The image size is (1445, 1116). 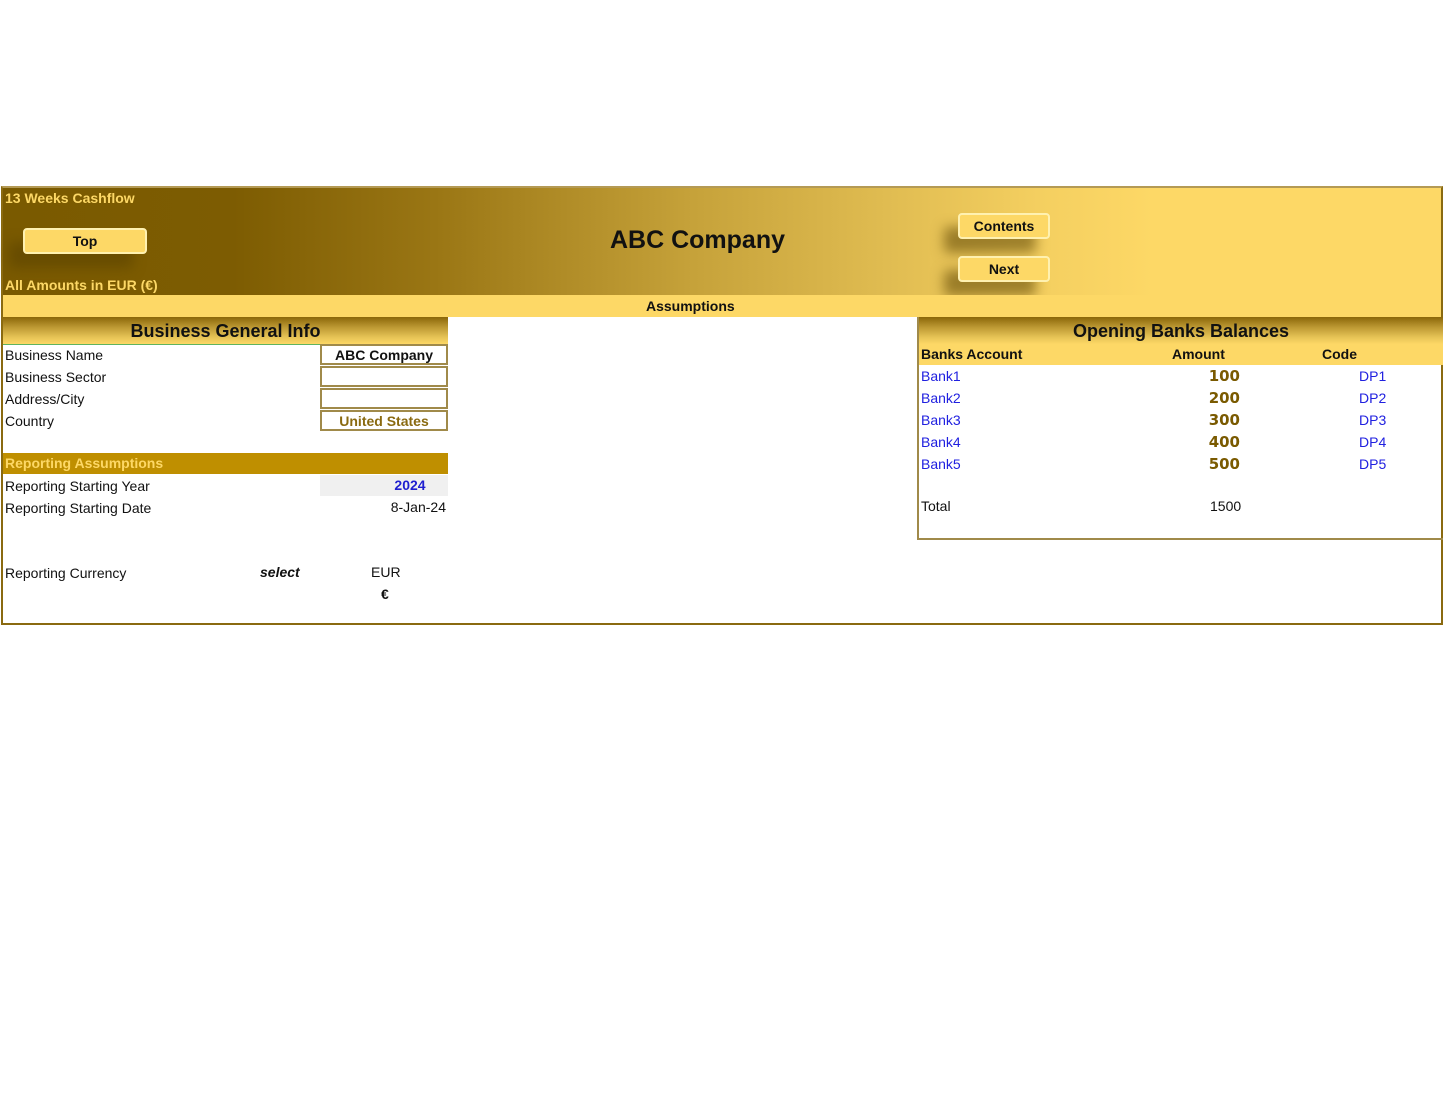 I want to click on sheet-name-bar: Assumptions, so click(x=722, y=306).